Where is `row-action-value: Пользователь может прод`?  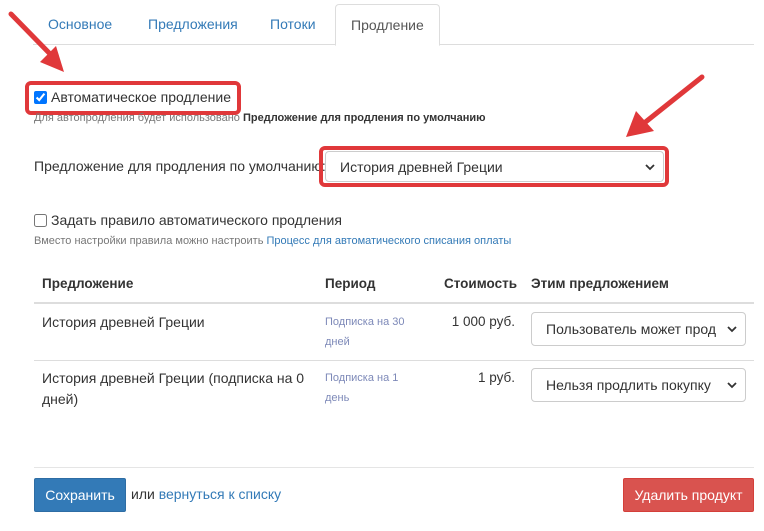
row-action-value: Пользователь может прод is located at coordinates (631, 329).